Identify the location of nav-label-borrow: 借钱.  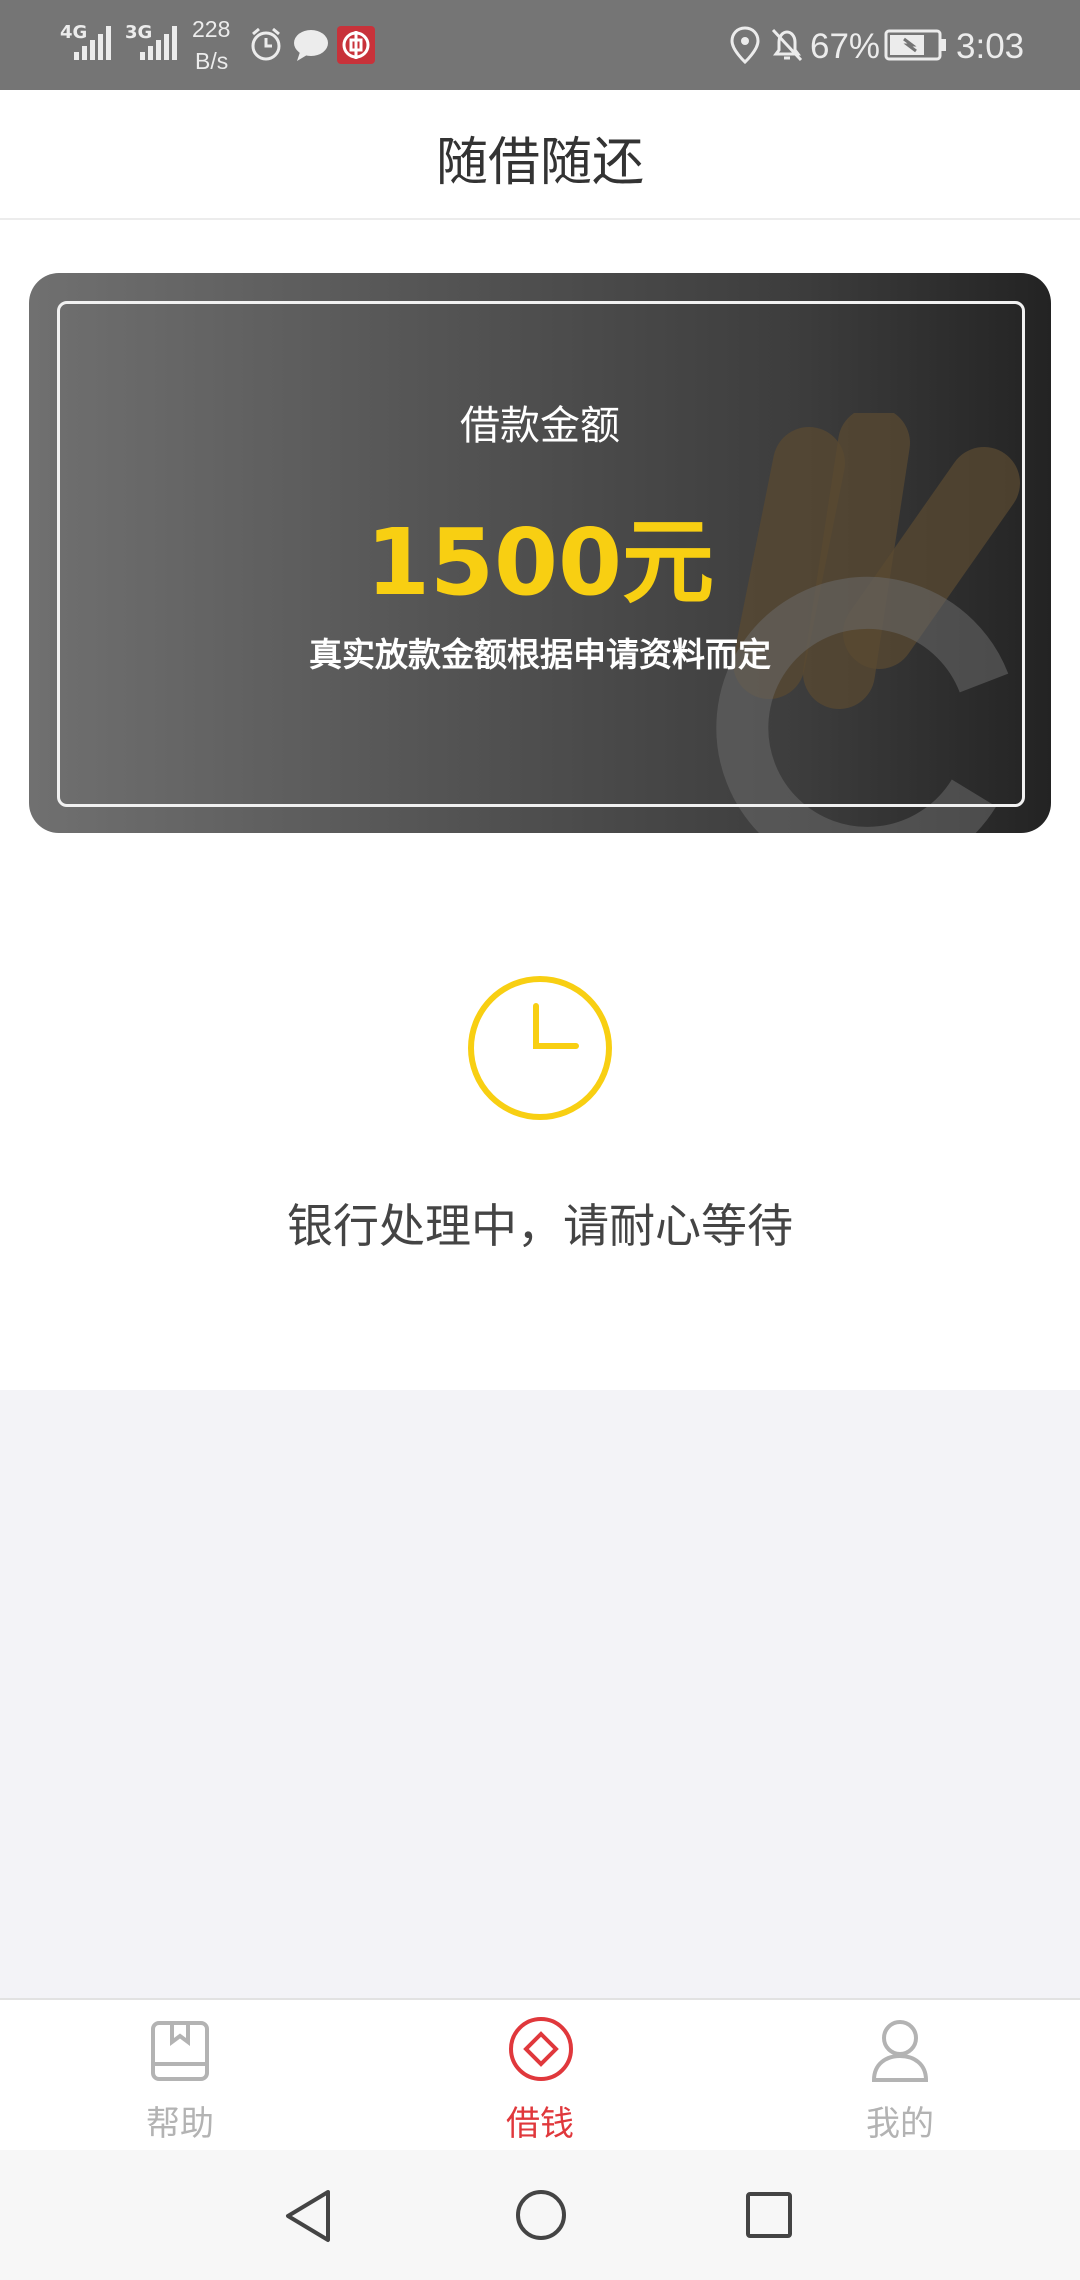
(540, 2124).